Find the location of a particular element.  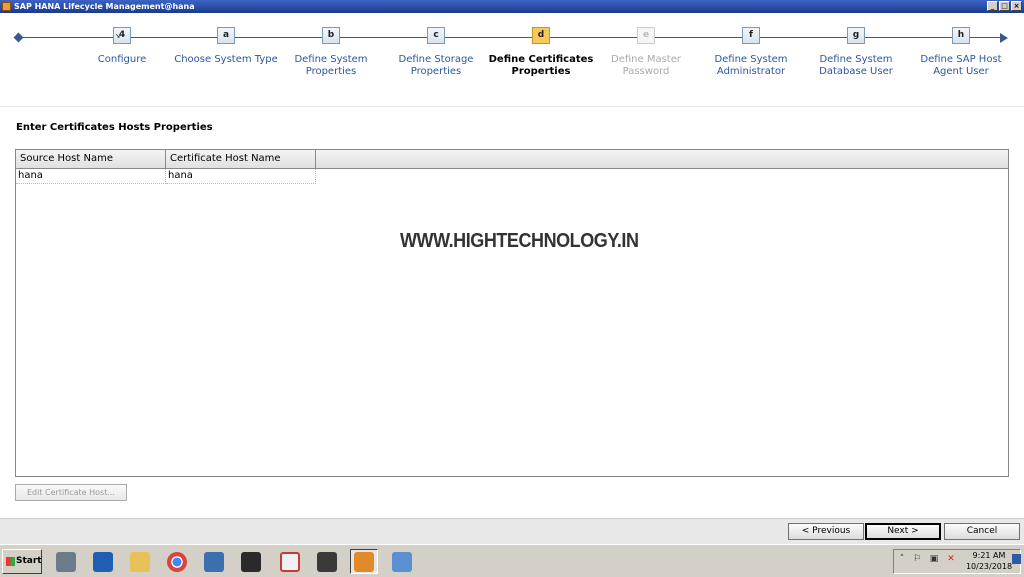

step-label: Define SAP Host Agent User is located at coordinates (961, 66).